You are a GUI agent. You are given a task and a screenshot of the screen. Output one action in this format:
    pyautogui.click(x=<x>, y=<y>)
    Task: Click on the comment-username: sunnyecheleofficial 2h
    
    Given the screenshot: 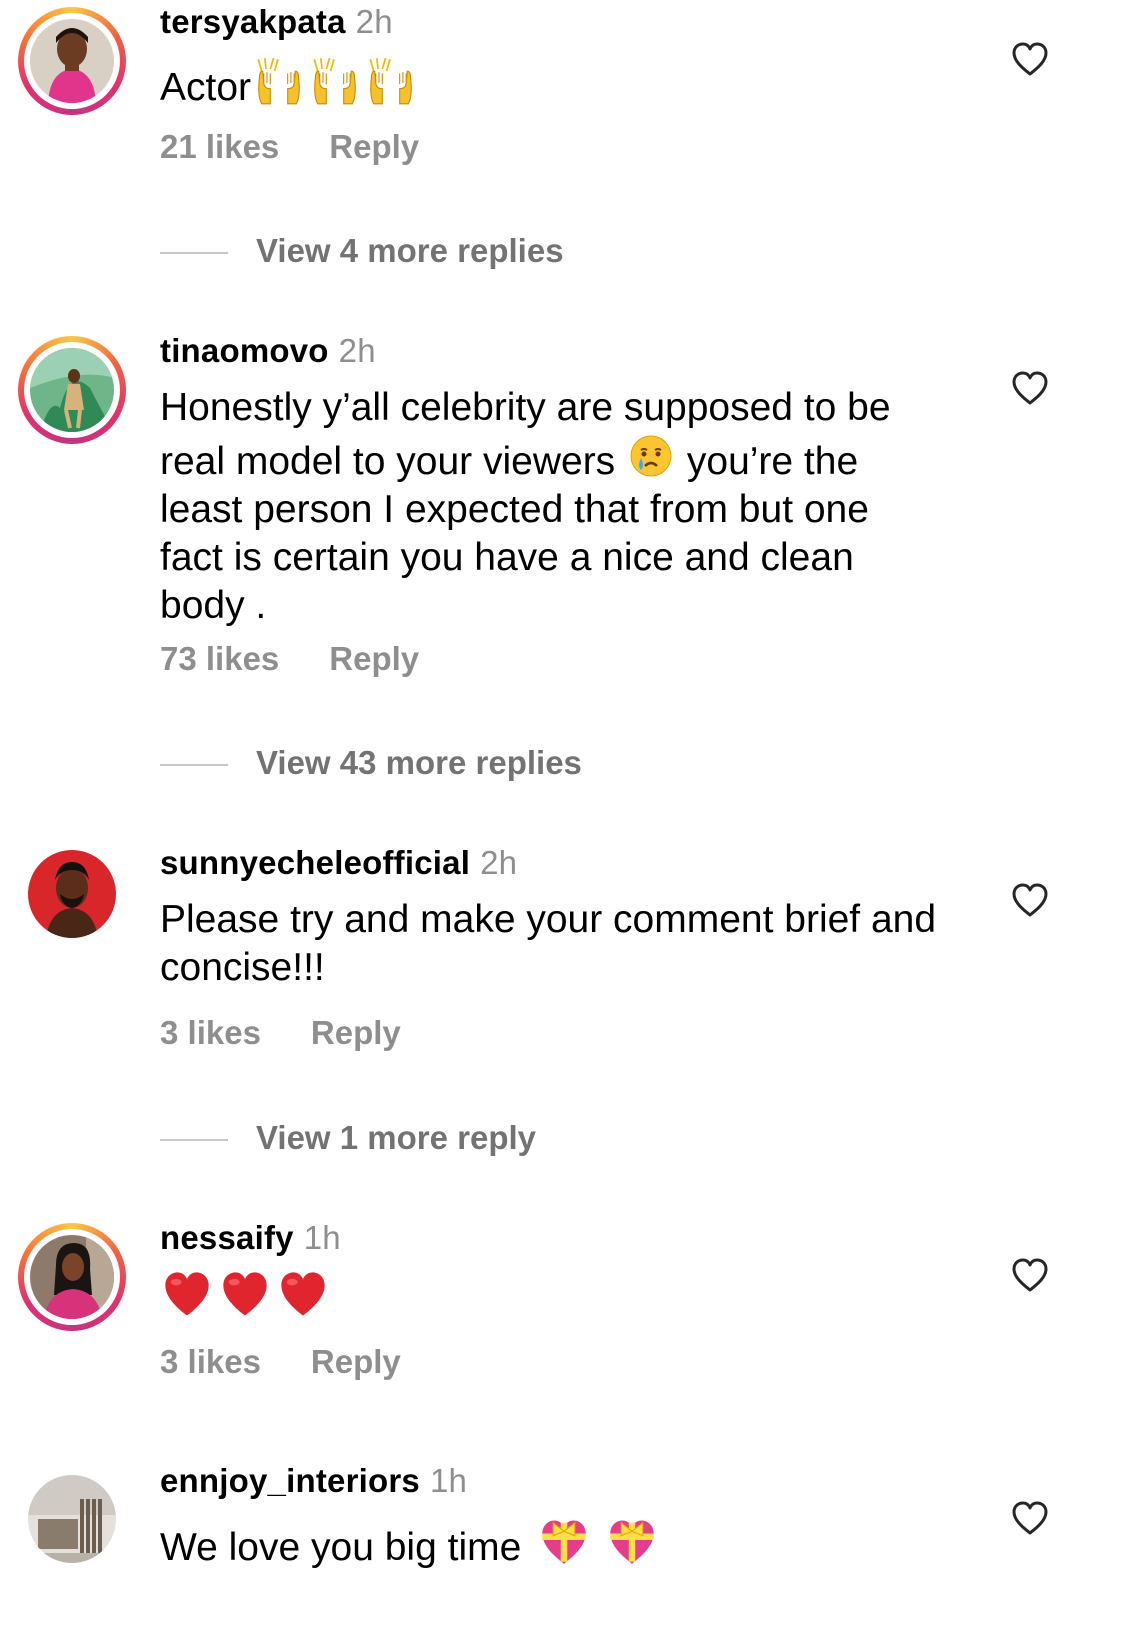 What is the action you would take?
    pyautogui.click(x=338, y=863)
    